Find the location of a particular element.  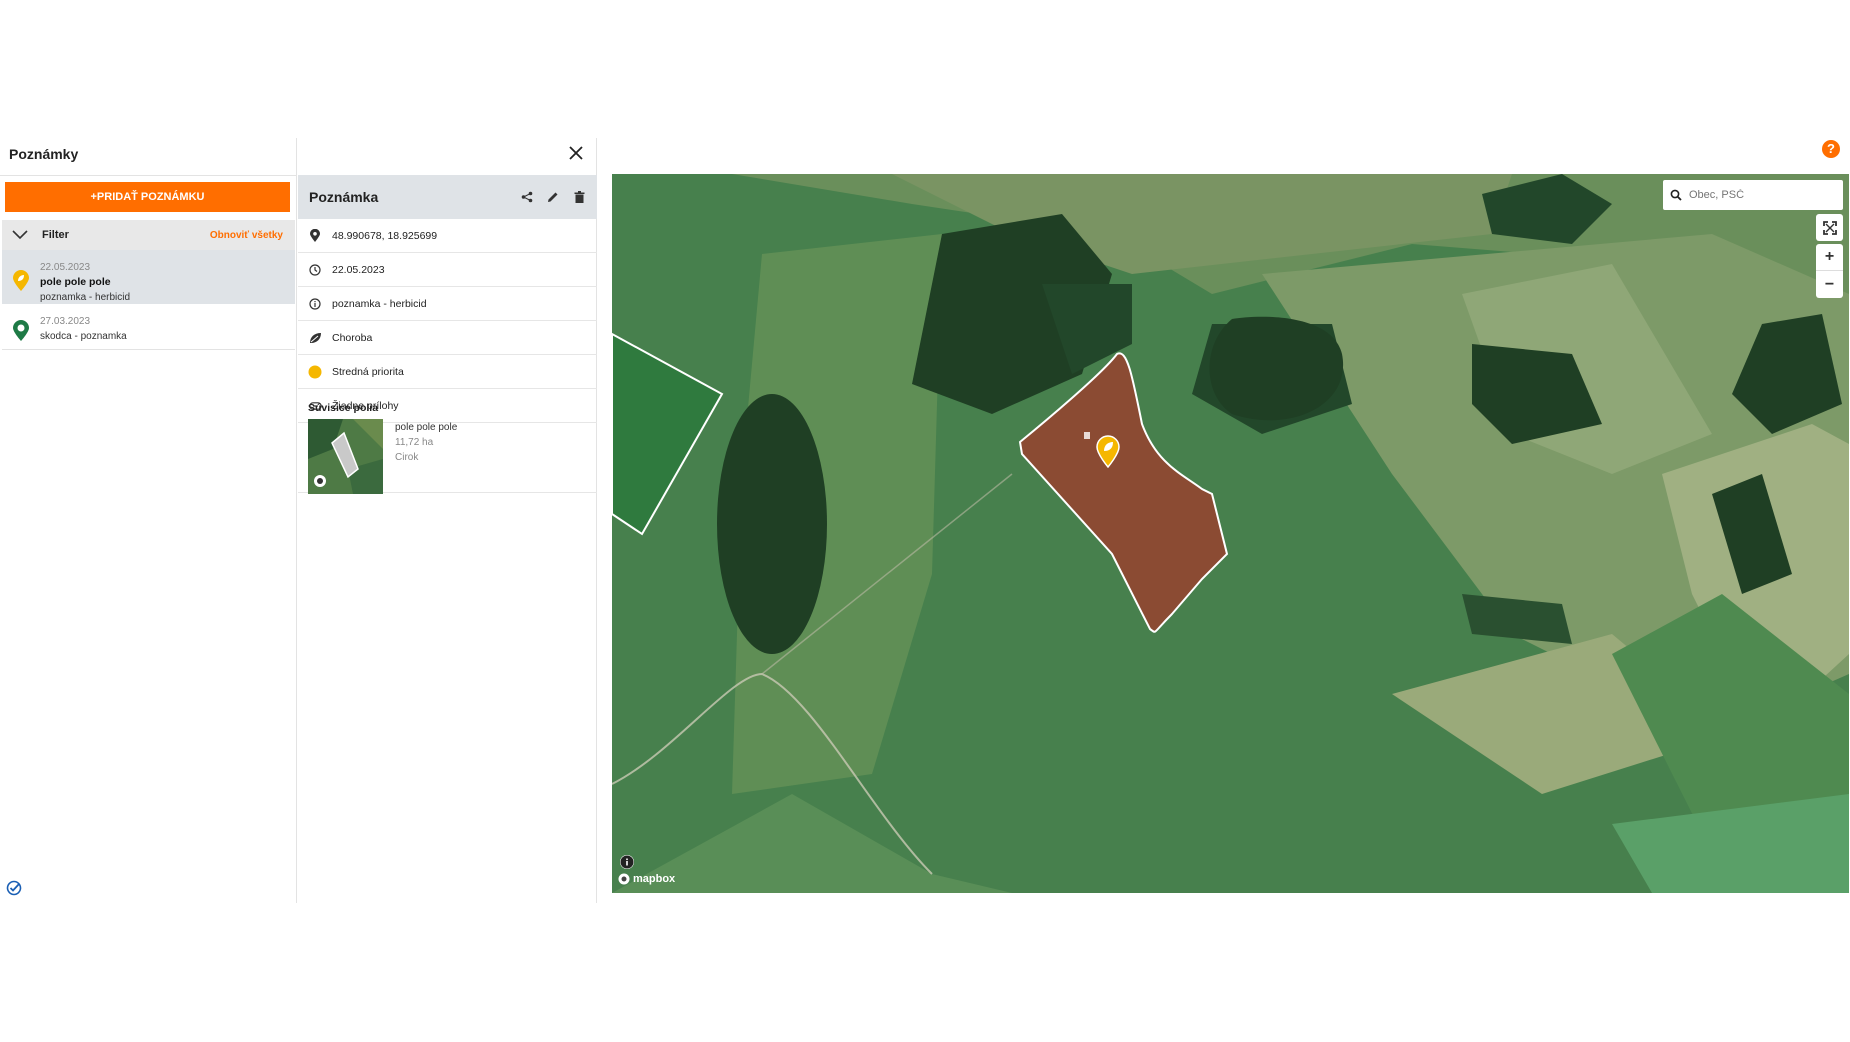

verified-check-icon is located at coordinates (14, 888).